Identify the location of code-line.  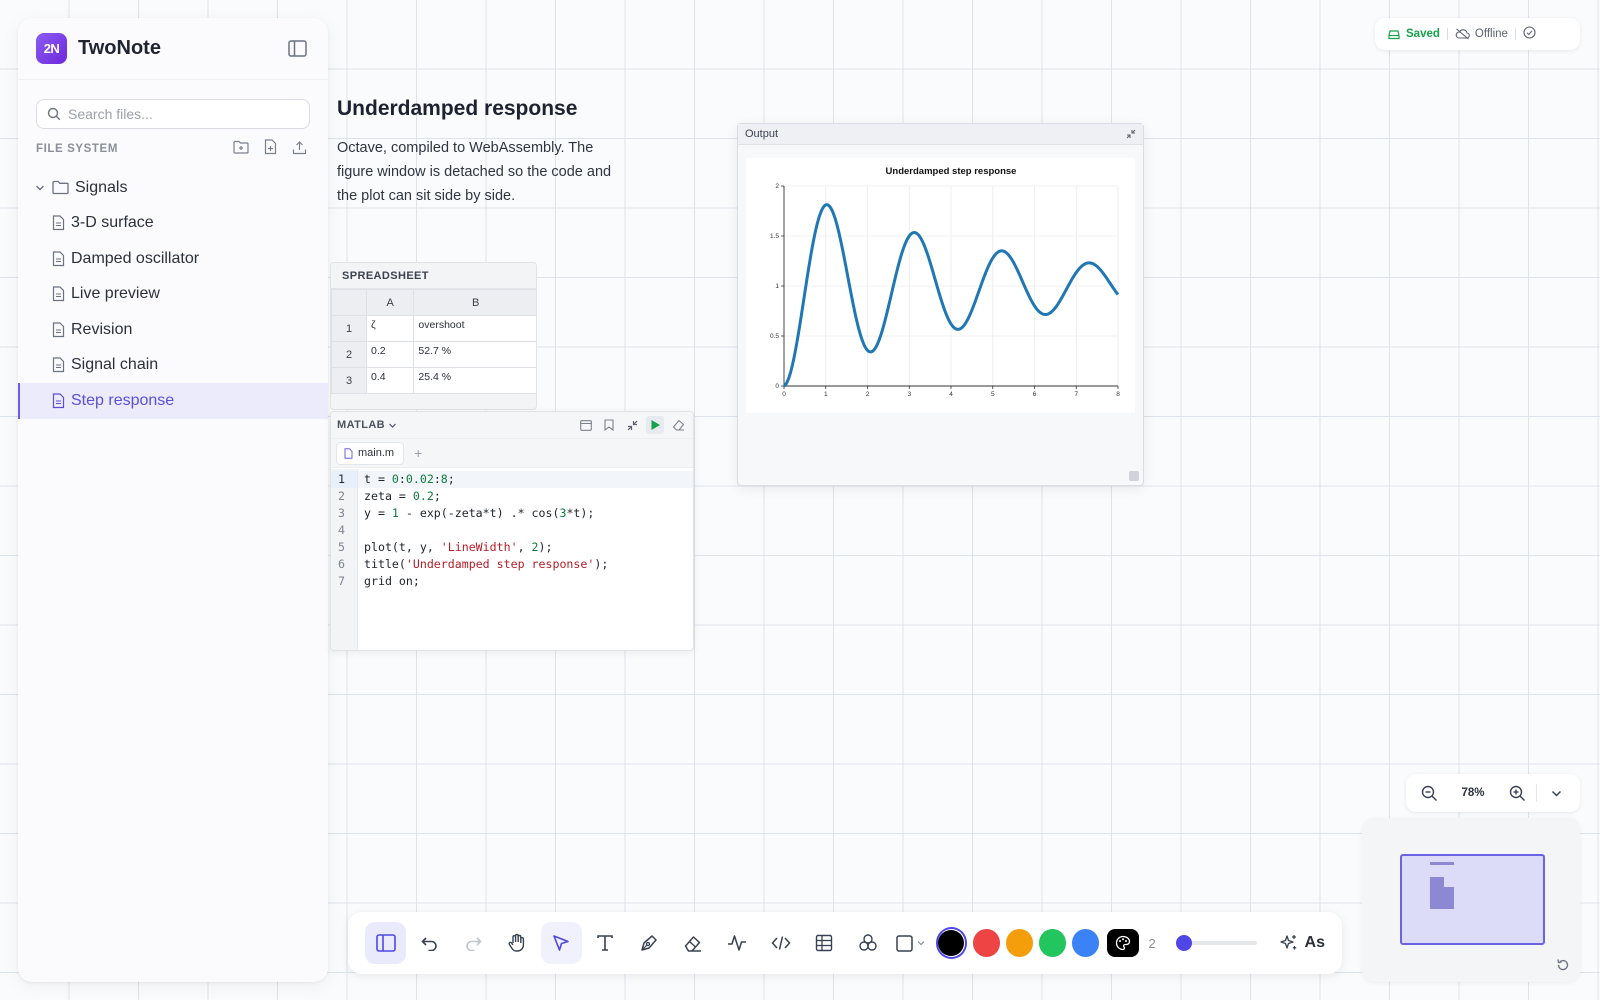
(525, 530).